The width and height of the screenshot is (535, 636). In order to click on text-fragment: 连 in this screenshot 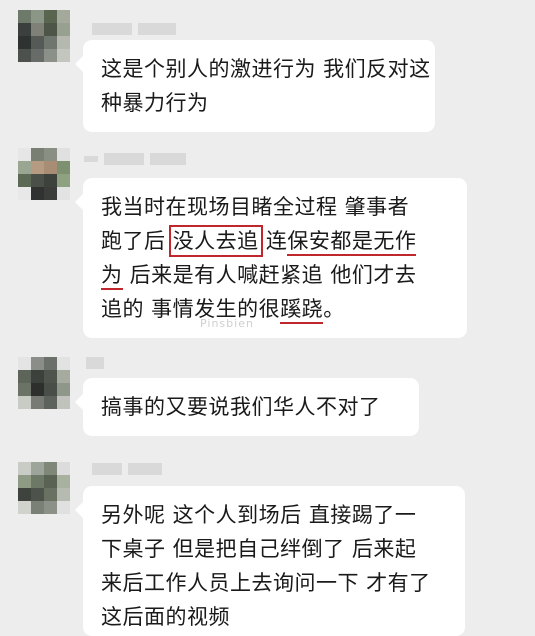, I will do `click(273, 241)`.